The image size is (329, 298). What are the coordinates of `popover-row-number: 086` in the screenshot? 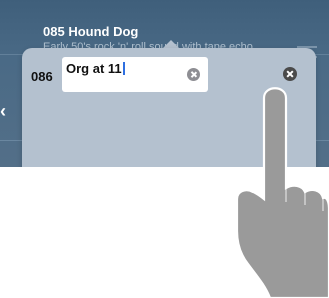 It's located at (42, 76).